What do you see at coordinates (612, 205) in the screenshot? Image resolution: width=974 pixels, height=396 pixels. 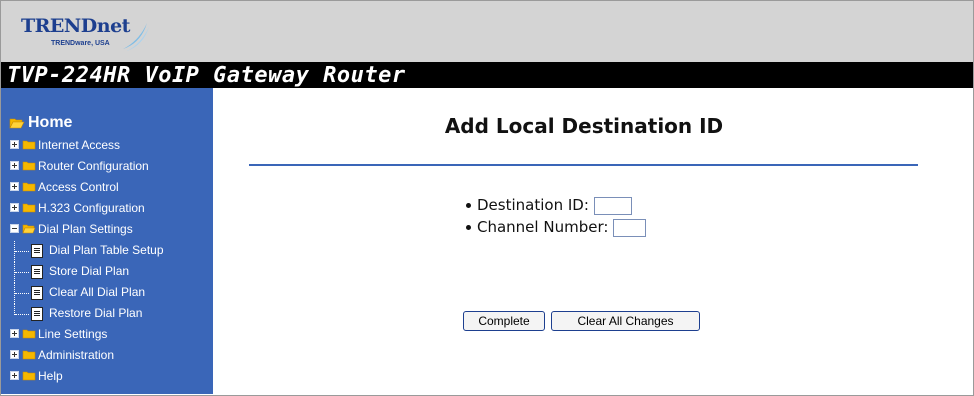 I see `destination-id-input` at bounding box center [612, 205].